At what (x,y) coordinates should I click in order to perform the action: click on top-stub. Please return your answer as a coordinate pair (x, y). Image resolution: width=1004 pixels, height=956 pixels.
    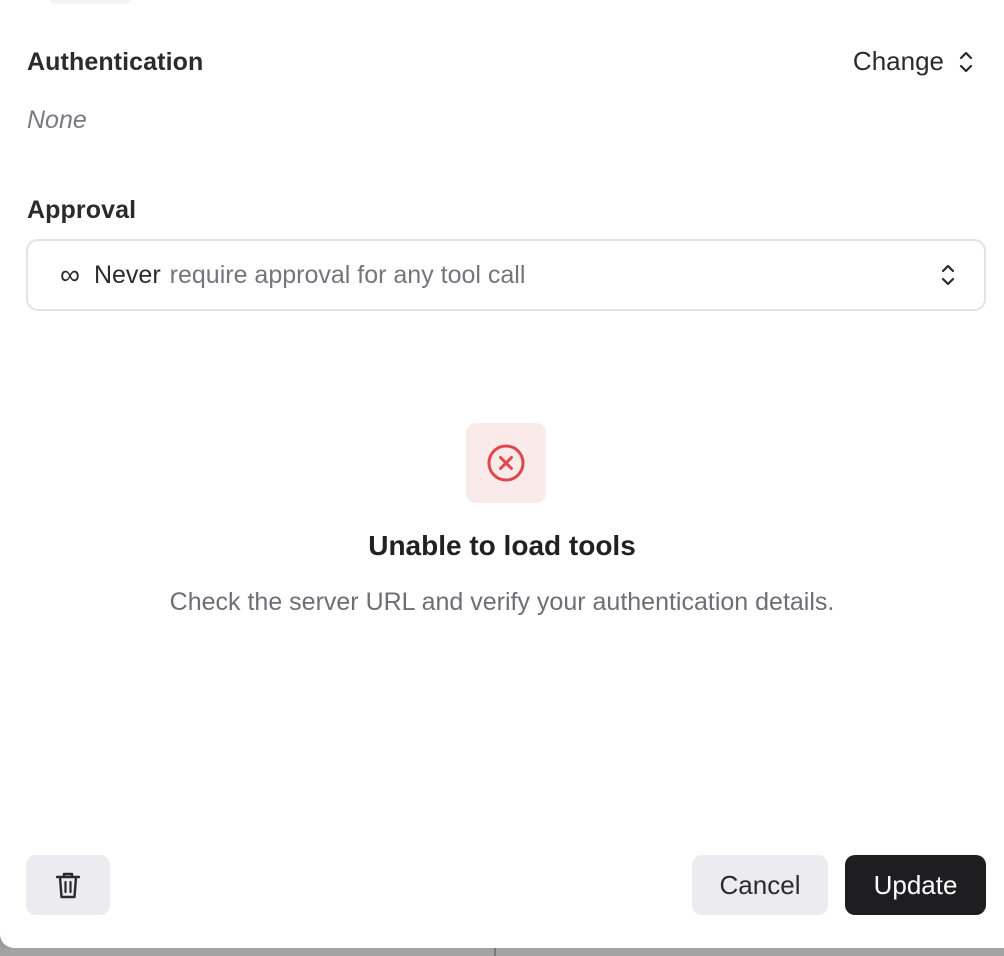
    Looking at the image, I should click on (90, 2).